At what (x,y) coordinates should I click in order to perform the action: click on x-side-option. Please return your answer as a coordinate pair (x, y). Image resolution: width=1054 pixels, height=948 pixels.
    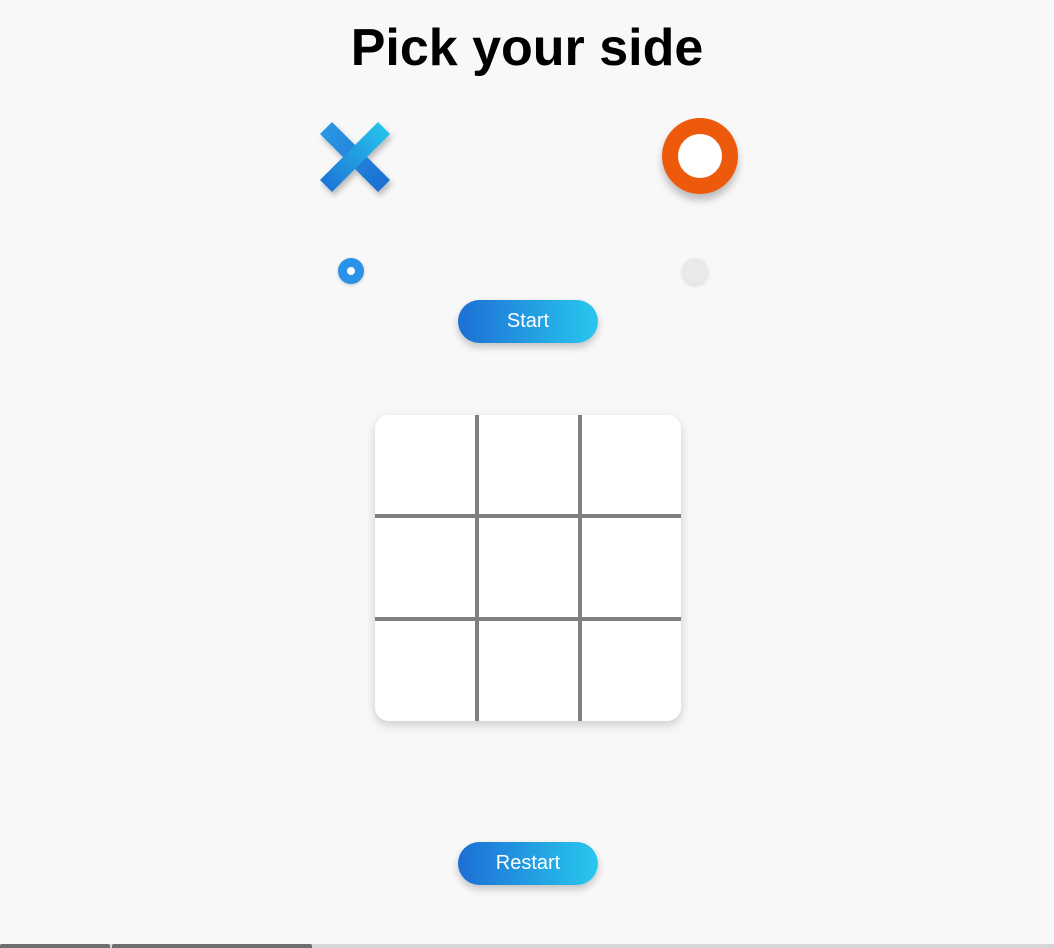
    Looking at the image, I should click on (356, 158).